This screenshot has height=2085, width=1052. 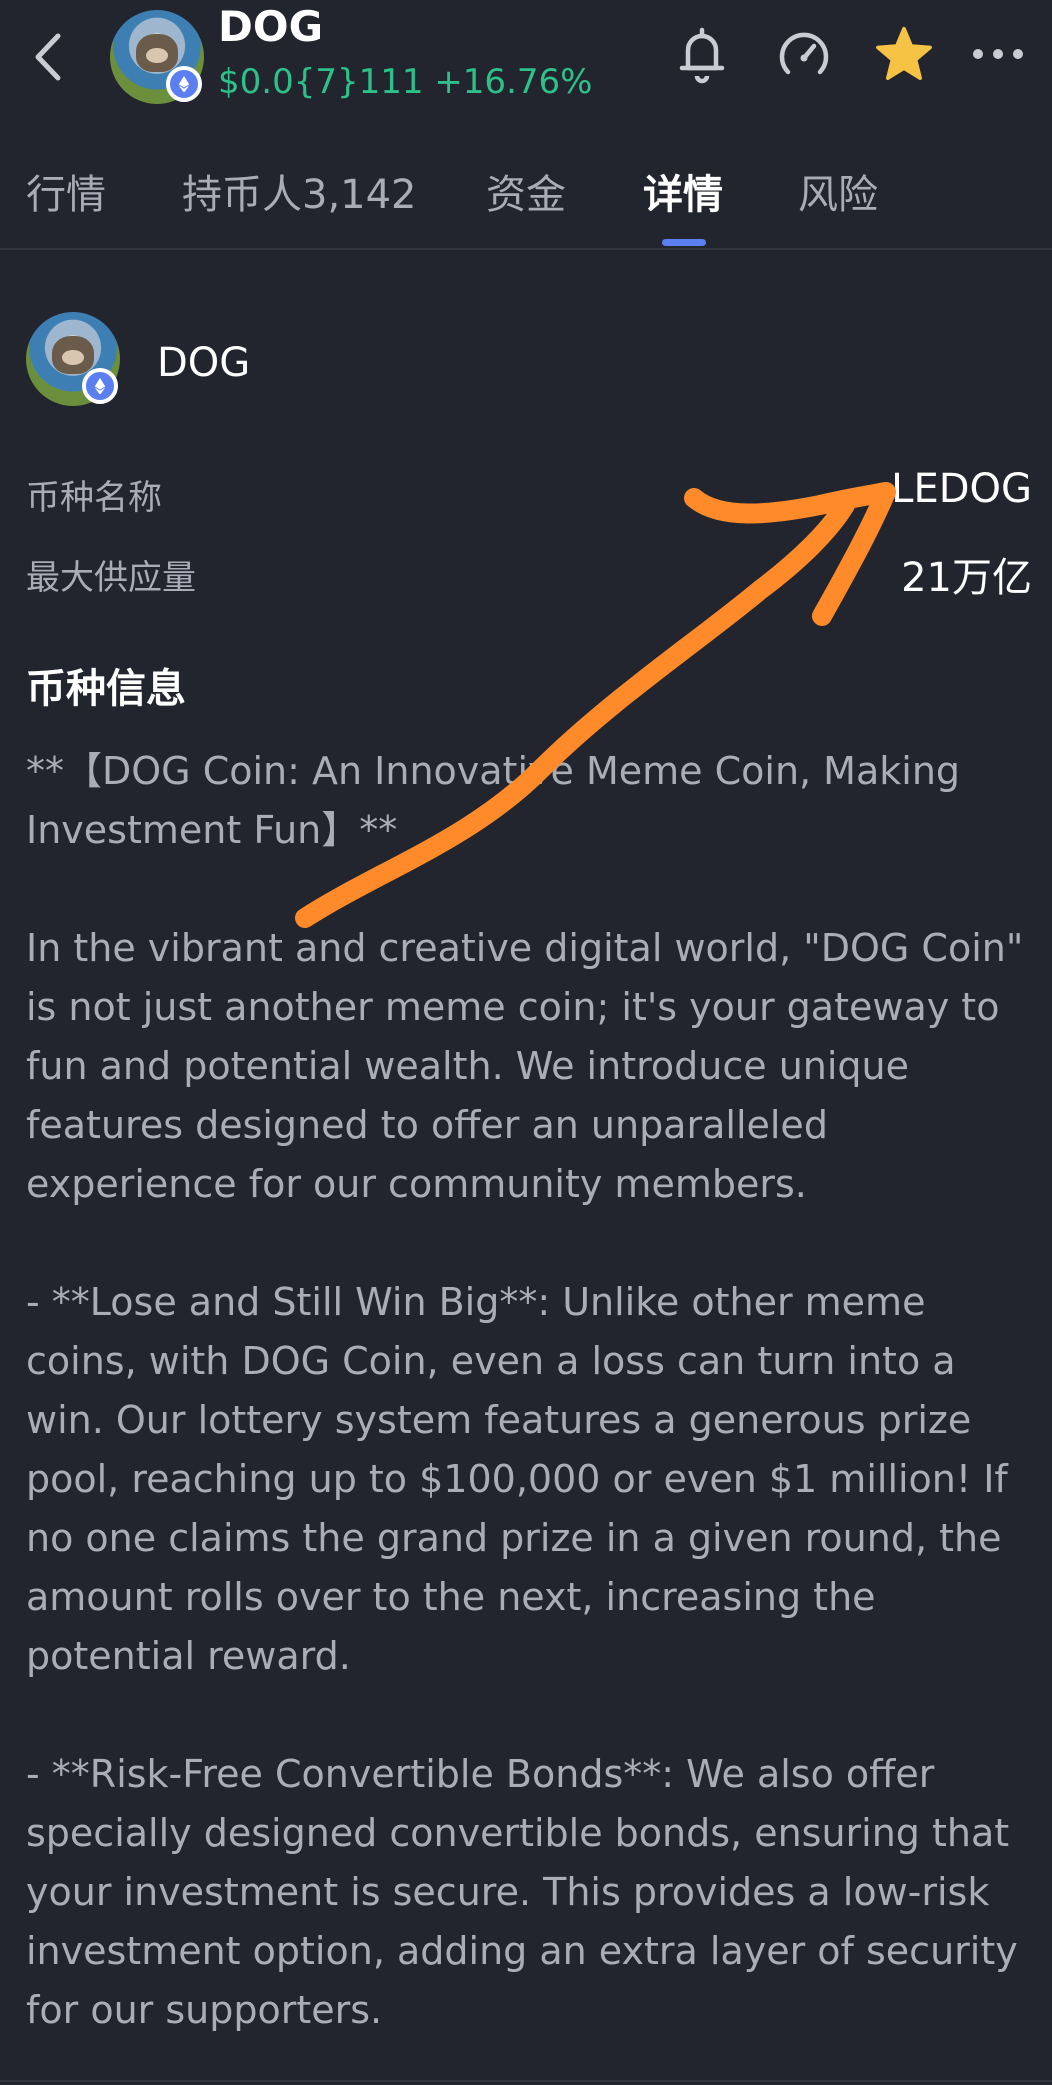 I want to click on speed-button, so click(x=804, y=54).